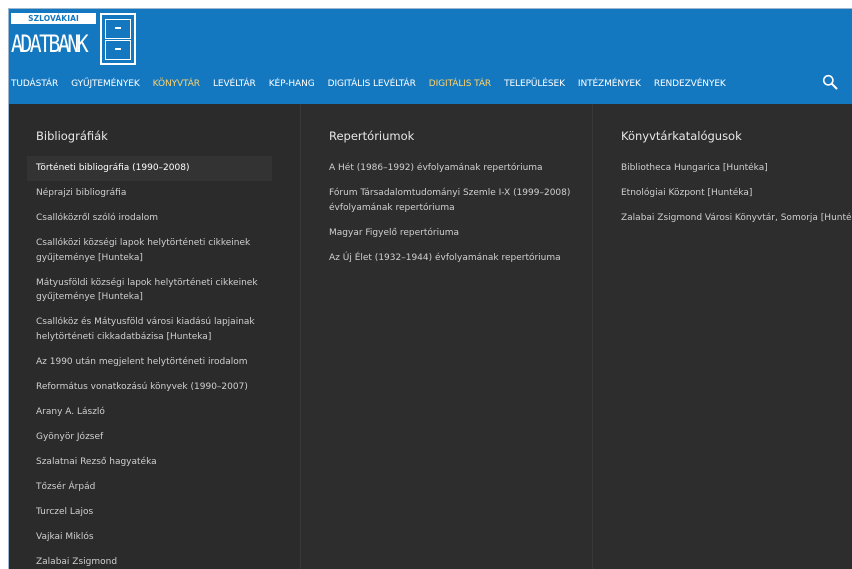  Describe the element at coordinates (118, 39) in the screenshot. I see `filing-cabinet-icon` at that location.